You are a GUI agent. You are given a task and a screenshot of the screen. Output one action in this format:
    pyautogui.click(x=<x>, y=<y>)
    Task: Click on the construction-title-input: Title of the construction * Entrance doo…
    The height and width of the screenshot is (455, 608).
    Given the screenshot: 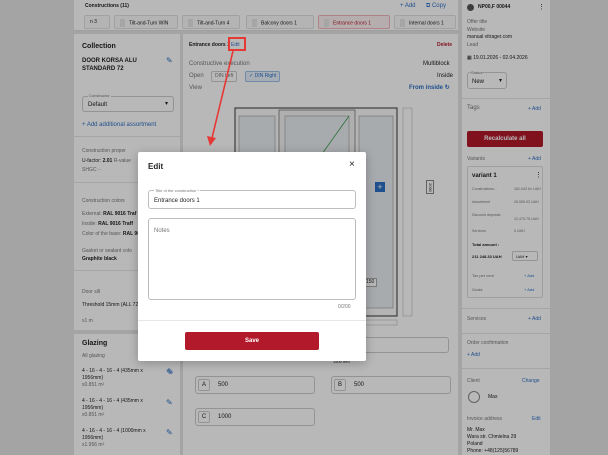 What is the action you would take?
    pyautogui.click(x=252, y=198)
    